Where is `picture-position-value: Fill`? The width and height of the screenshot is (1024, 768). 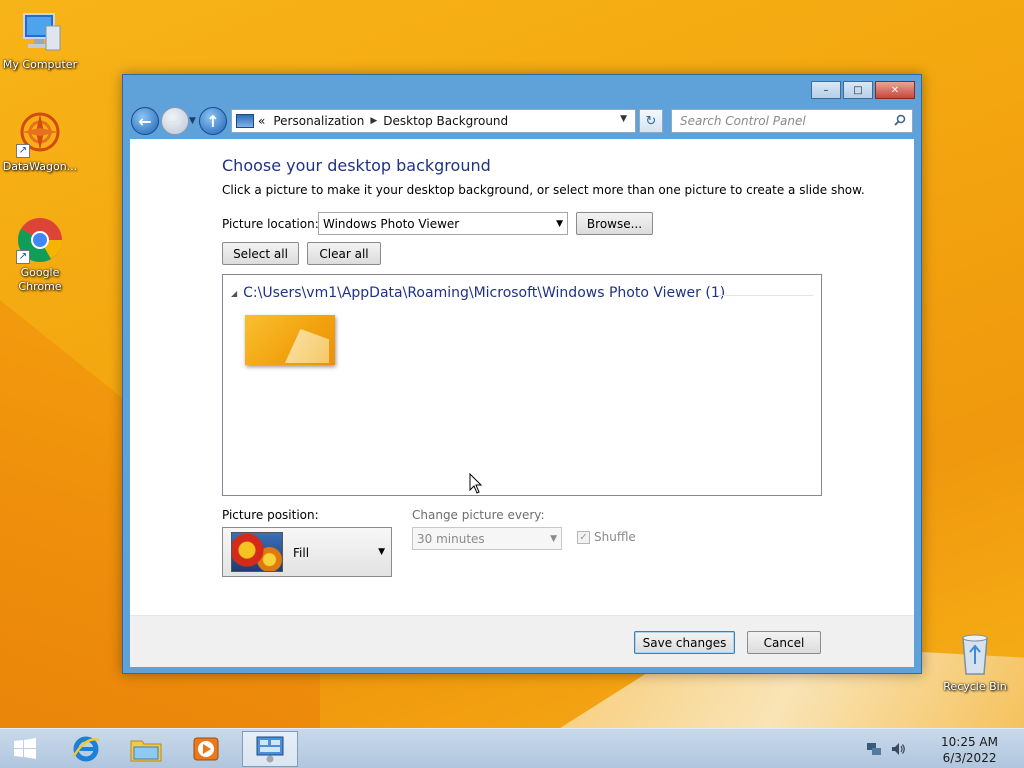
picture-position-value: Fill is located at coordinates (301, 553).